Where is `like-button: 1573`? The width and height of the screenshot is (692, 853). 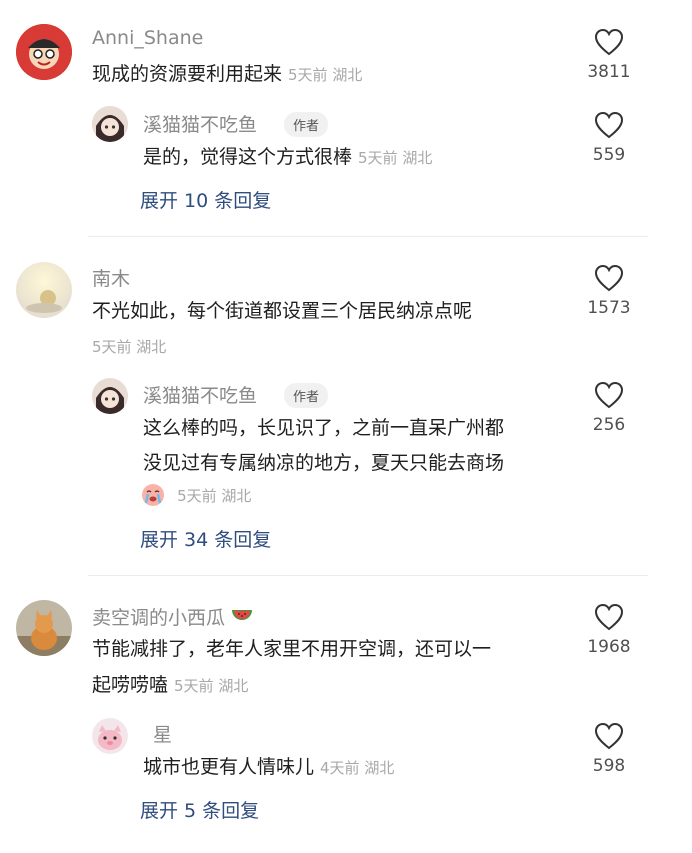 like-button: 1573 is located at coordinates (609, 291).